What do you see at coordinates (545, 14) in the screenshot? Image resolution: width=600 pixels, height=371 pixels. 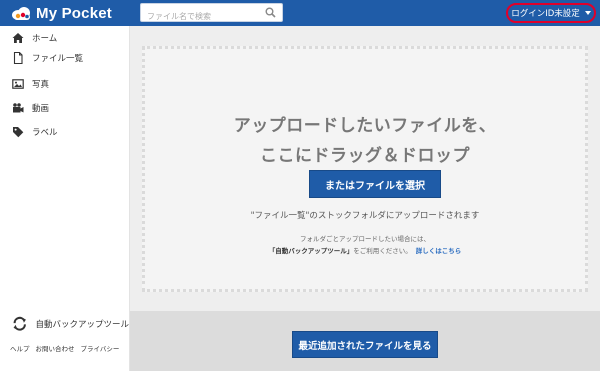 I see `login-label: ログインID未設定` at bounding box center [545, 14].